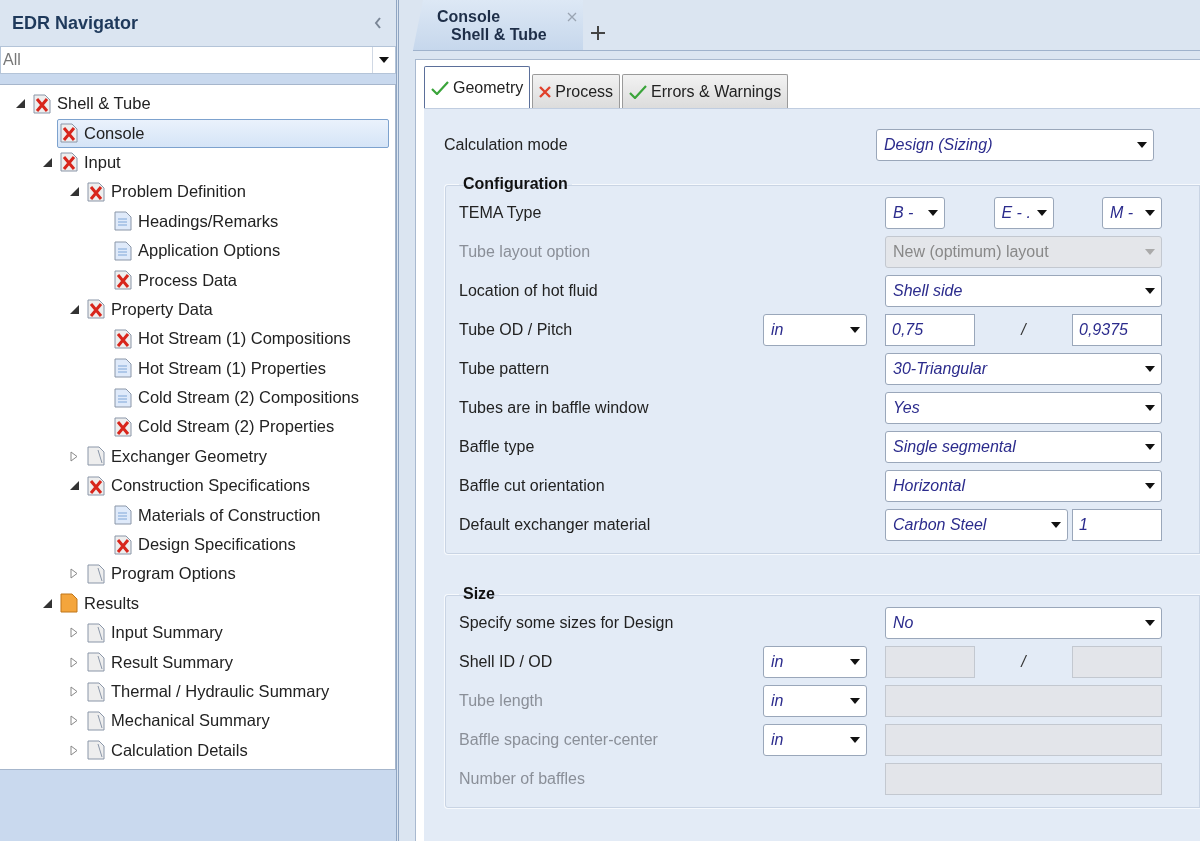 The height and width of the screenshot is (841, 1200). I want to click on input-field: 0,9375, so click(1117, 329).